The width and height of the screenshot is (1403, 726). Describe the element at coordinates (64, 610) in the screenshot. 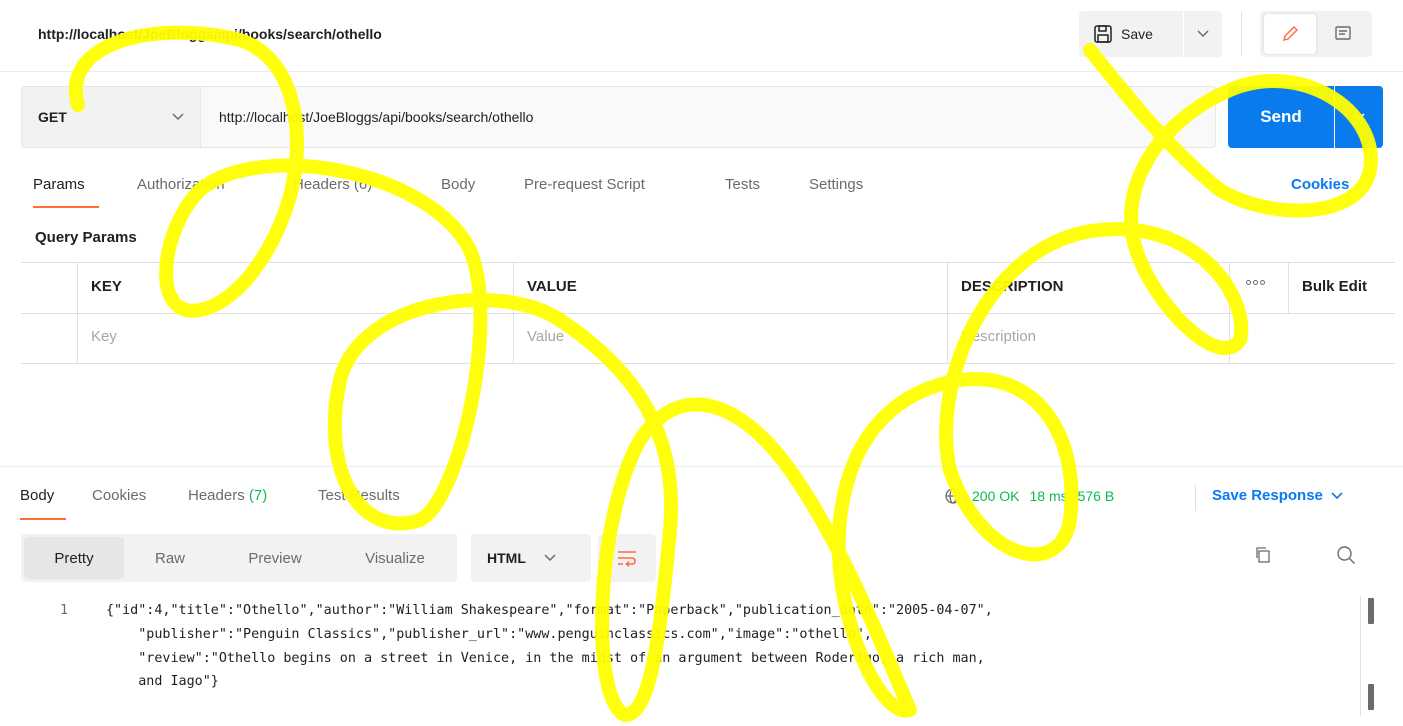

I see `line-number: 1` at that location.